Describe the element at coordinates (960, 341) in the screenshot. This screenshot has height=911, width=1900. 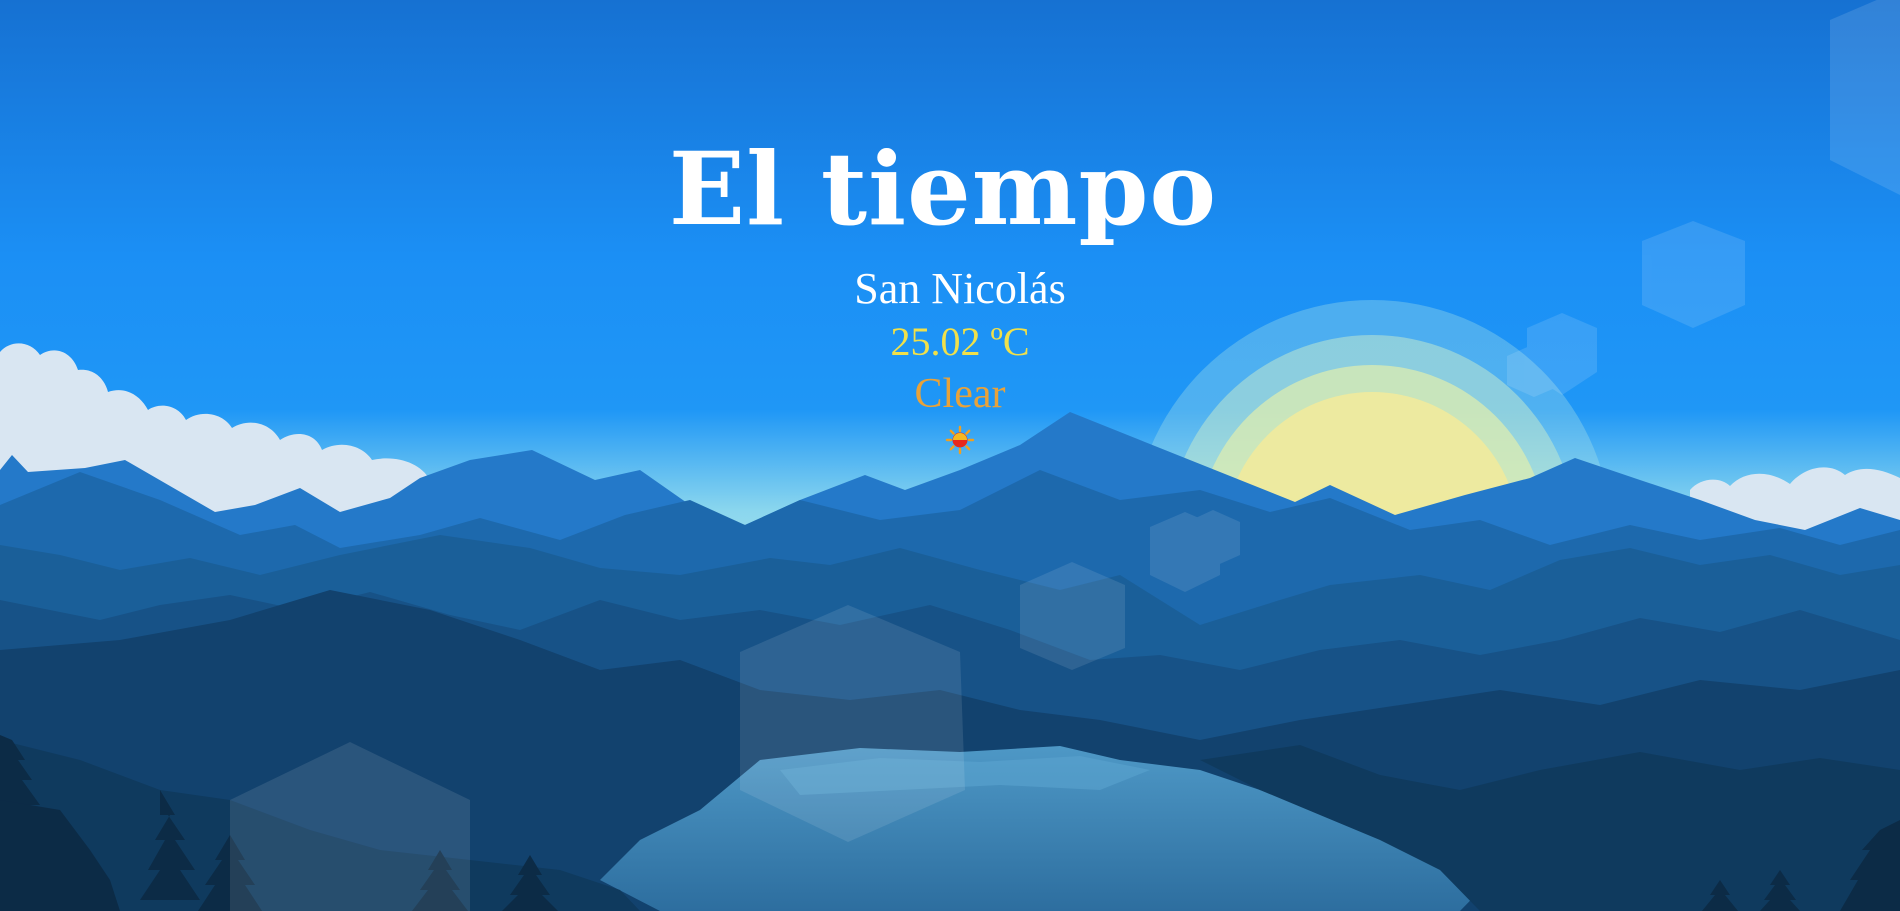
I see `temperature-value: 25.02 ºC` at that location.